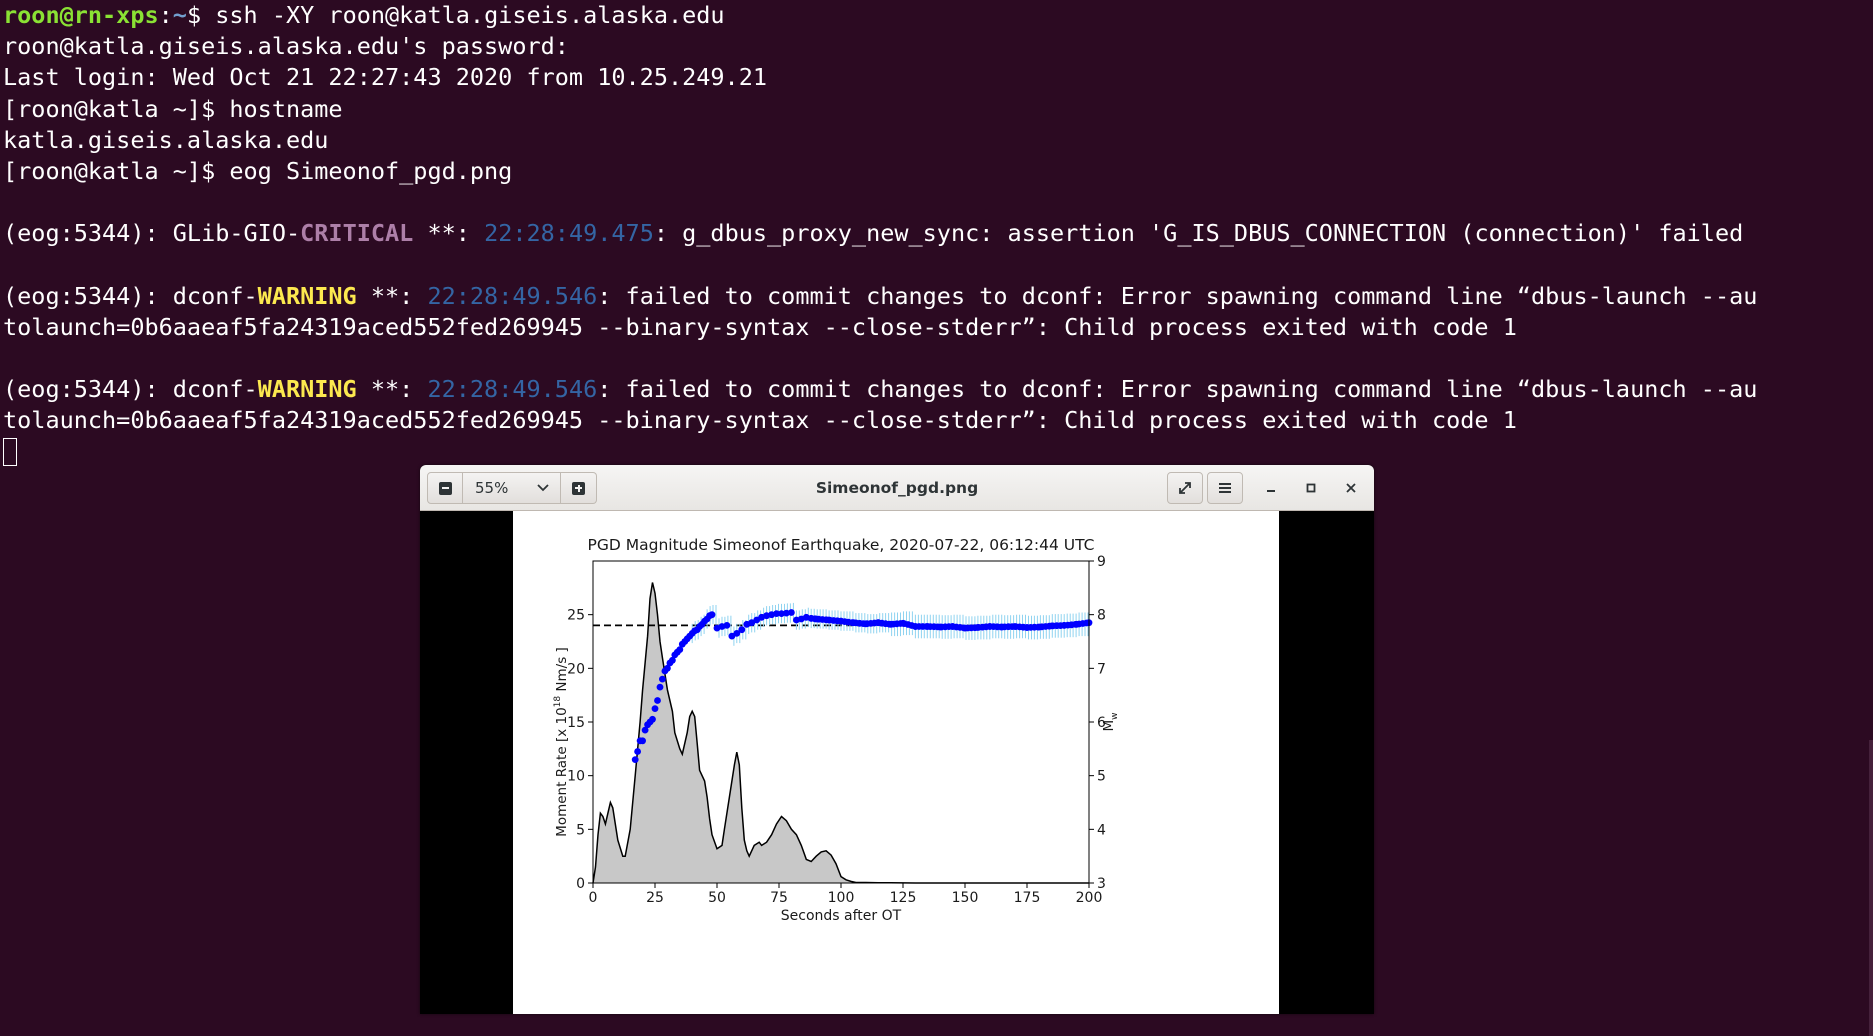 The width and height of the screenshot is (1873, 1036). Describe the element at coordinates (258, 170) in the screenshot. I see `terminal-text: [roon@katla ~]$ eog Simeonof_pgd.png` at that location.